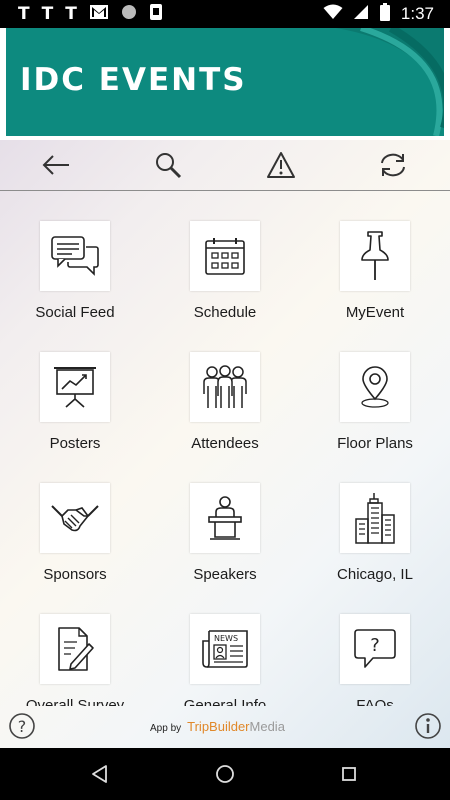 The image size is (450, 800). Describe the element at coordinates (75, 649) in the screenshot. I see `survey-edit-icon` at that location.